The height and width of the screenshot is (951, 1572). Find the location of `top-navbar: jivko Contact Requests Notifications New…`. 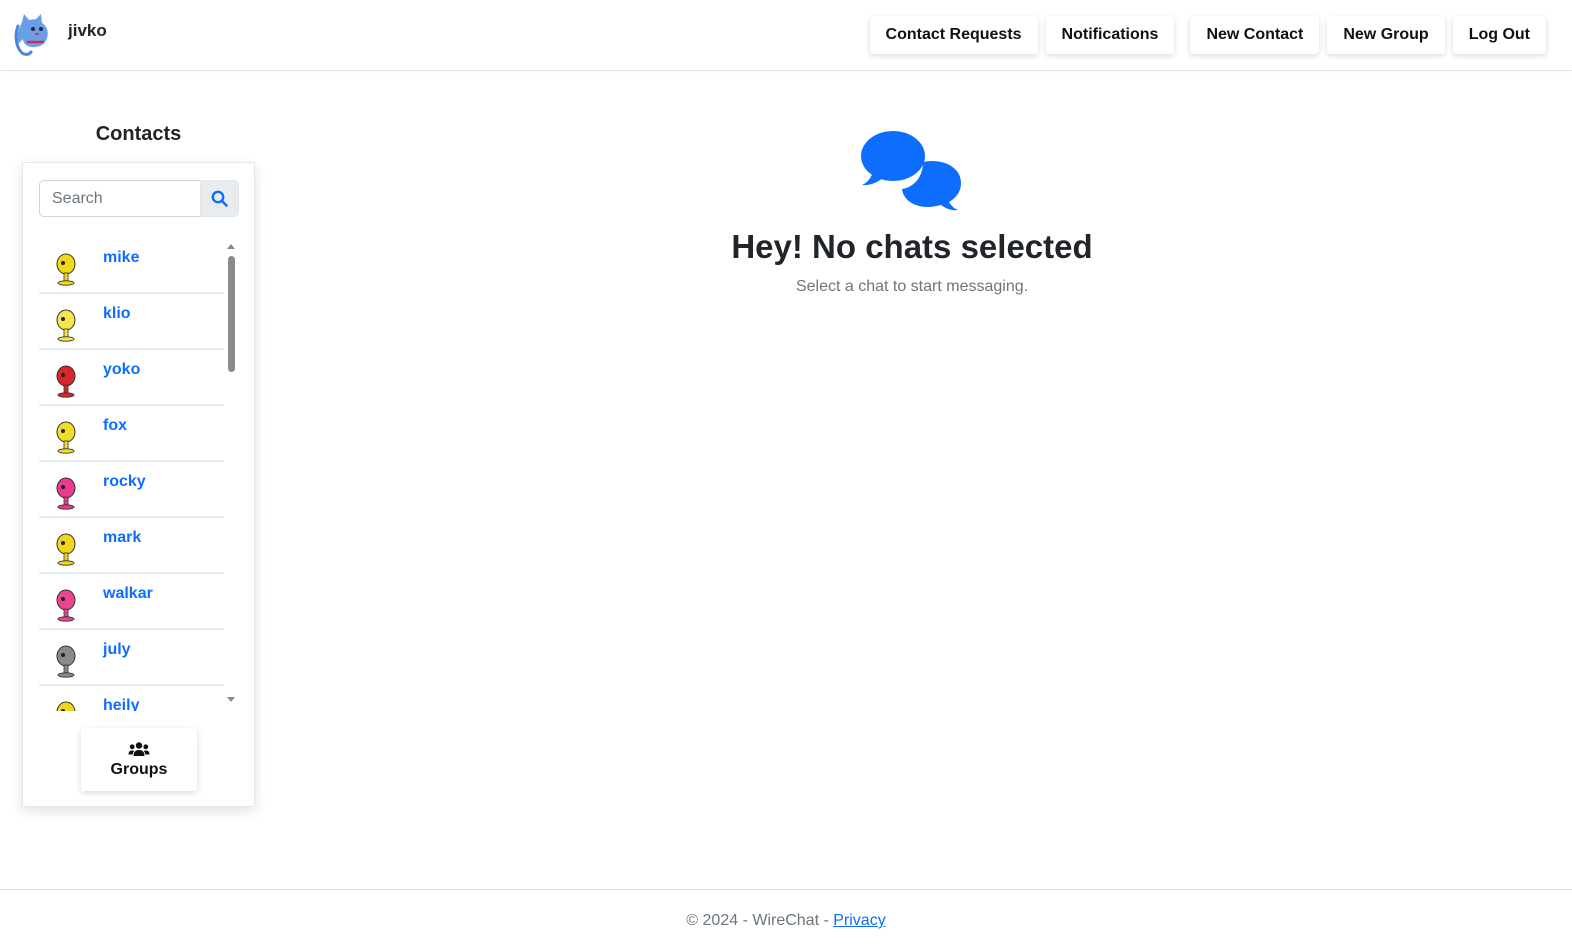

top-navbar: jivko Contact Requests Notifications New… is located at coordinates (786, 35).